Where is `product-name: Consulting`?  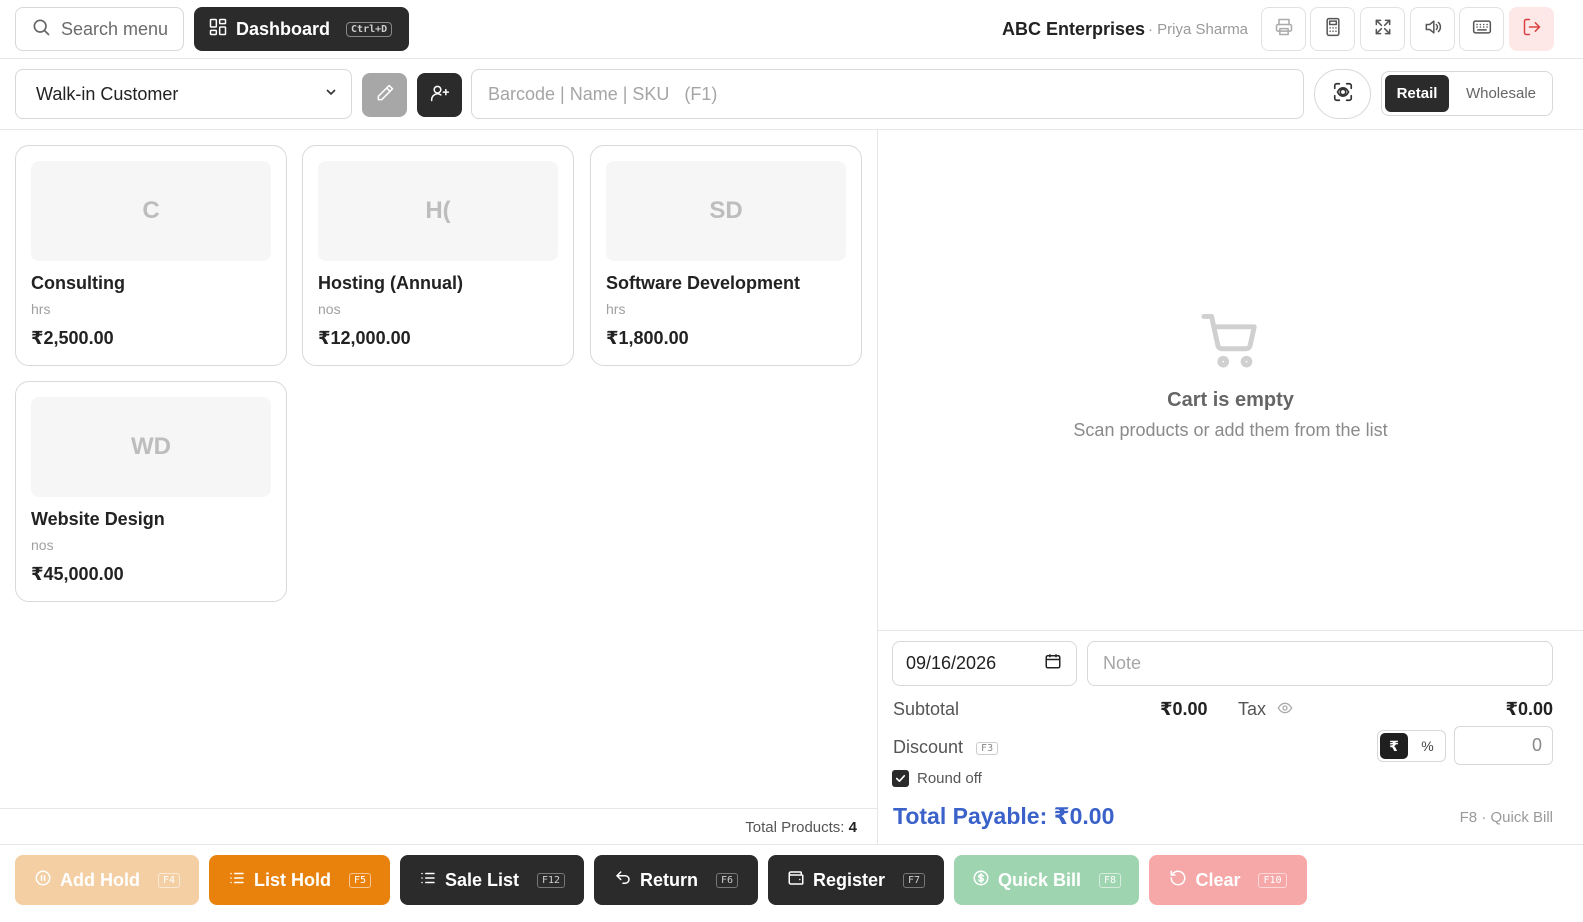 product-name: Consulting is located at coordinates (78, 283).